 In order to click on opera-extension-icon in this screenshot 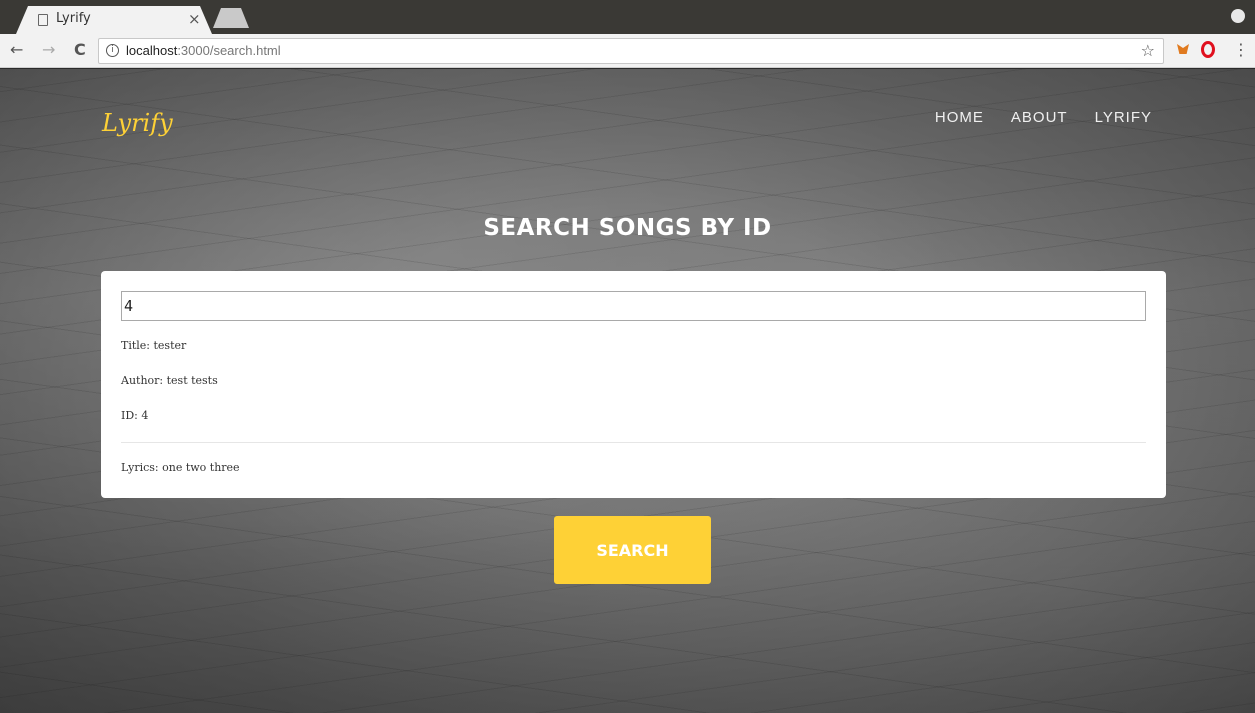, I will do `click(1208, 49)`.